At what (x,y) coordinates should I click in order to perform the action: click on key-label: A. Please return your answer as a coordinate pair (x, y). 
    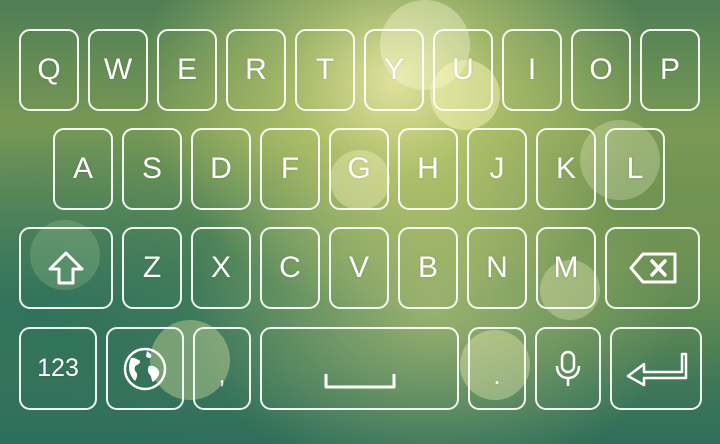
    Looking at the image, I should click on (82, 168).